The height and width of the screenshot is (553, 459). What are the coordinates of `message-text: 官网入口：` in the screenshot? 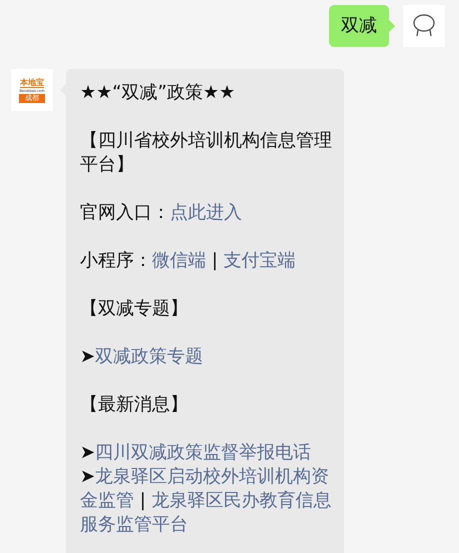 It's located at (125, 212).